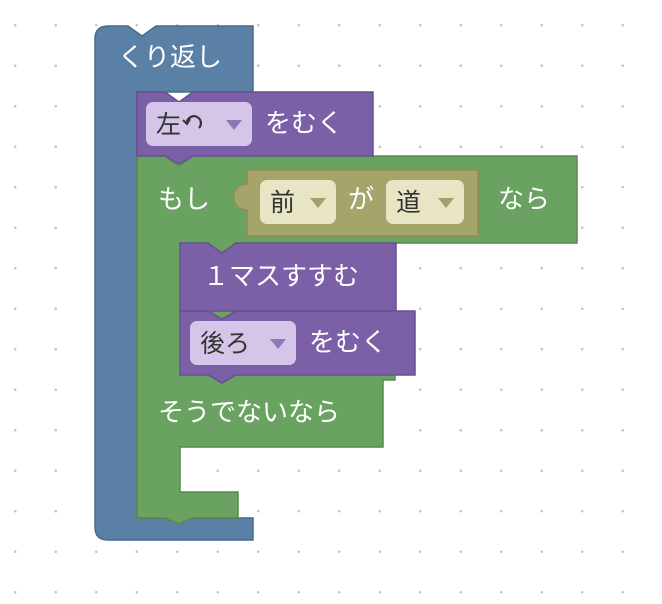 This screenshot has height=604, width=662. What do you see at coordinates (281, 277) in the screenshot?
I see `move-forward-label: １マスすすむ` at bounding box center [281, 277].